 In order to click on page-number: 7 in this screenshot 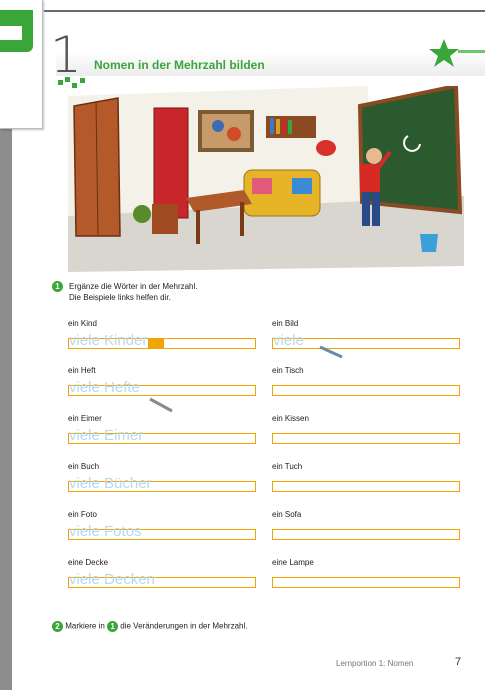, I will do `click(458, 662)`.